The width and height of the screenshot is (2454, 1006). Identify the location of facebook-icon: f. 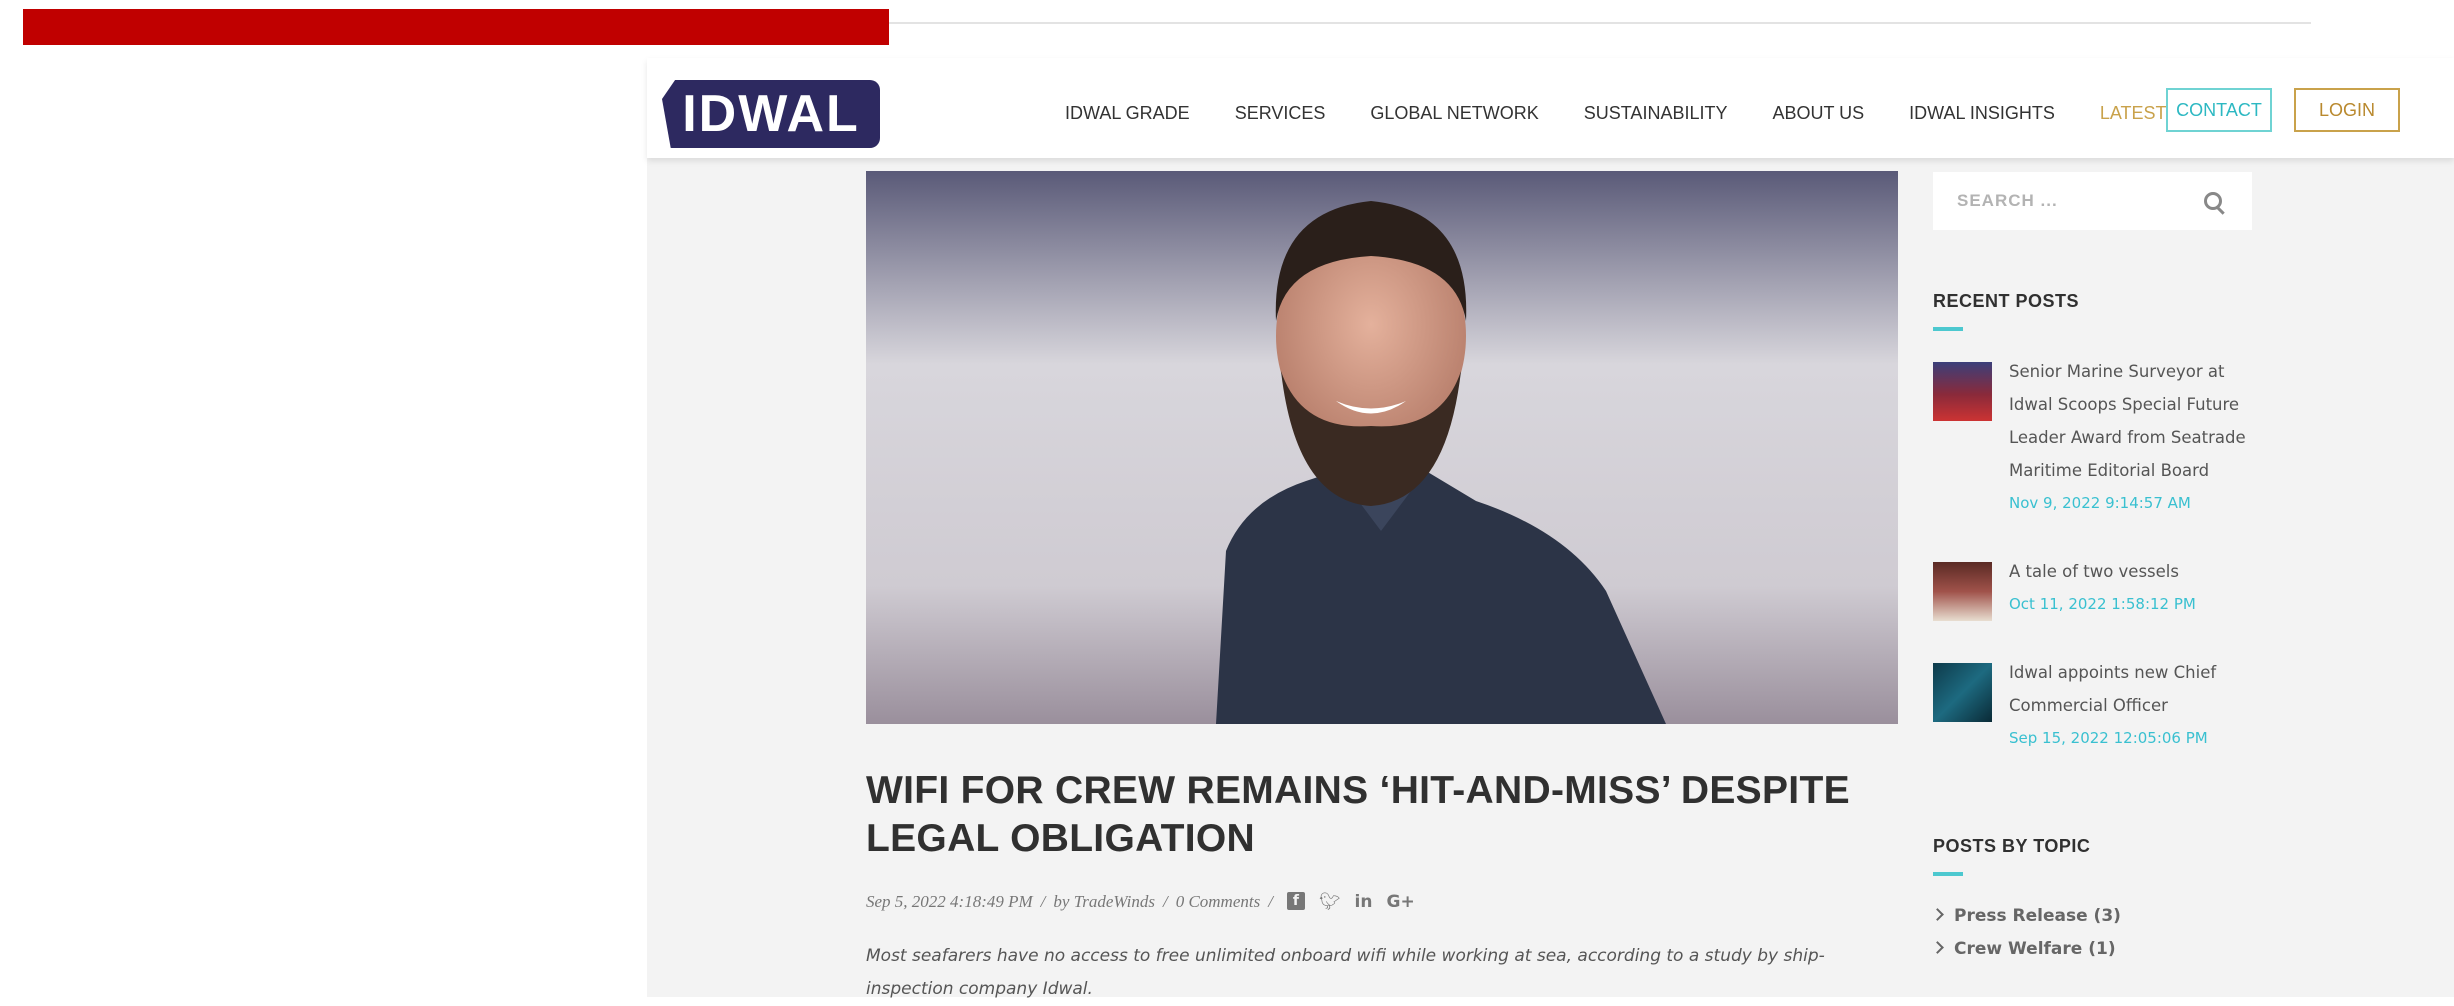
(1295, 901).